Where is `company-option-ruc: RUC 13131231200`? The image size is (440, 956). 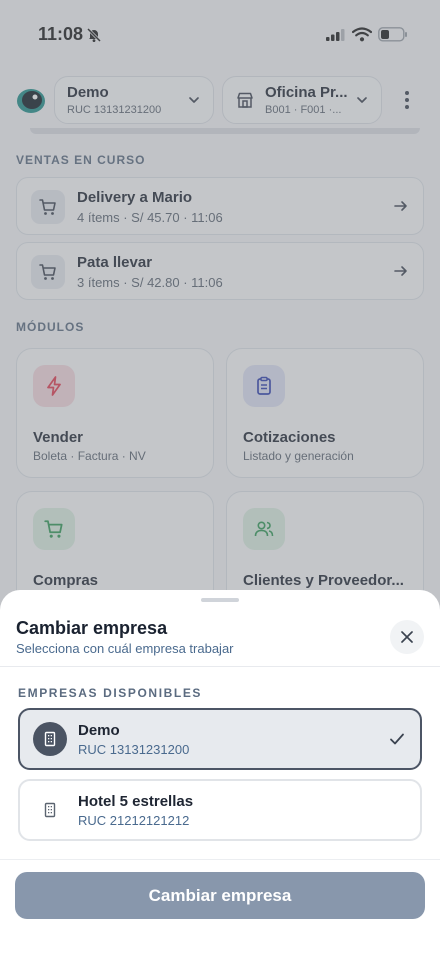
company-option-ruc: RUC 13131231200 is located at coordinates (134, 749).